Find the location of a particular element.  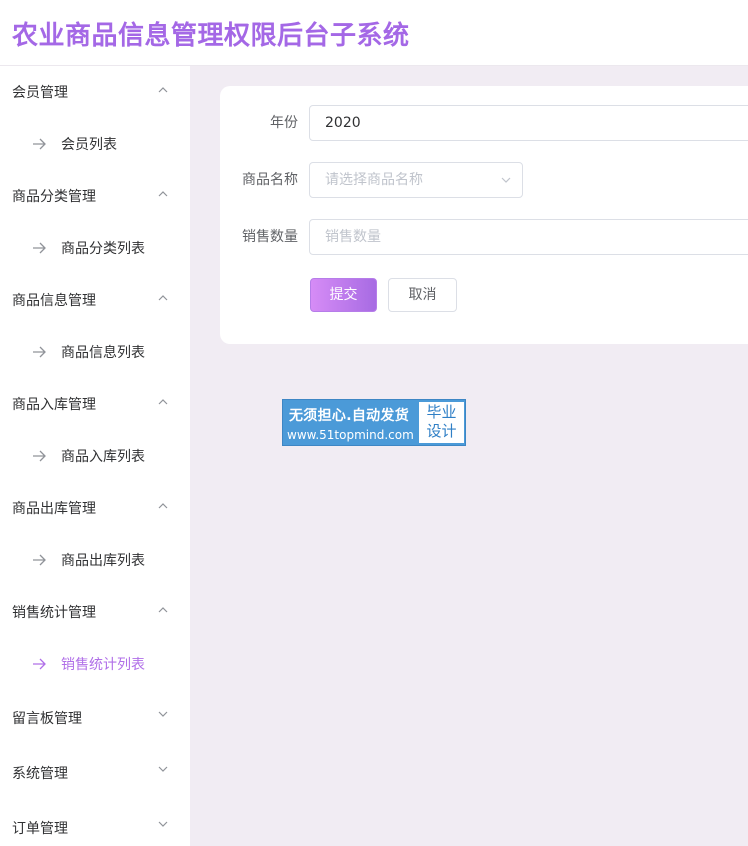

menu-title-label: 系统管理 is located at coordinates (40, 773).